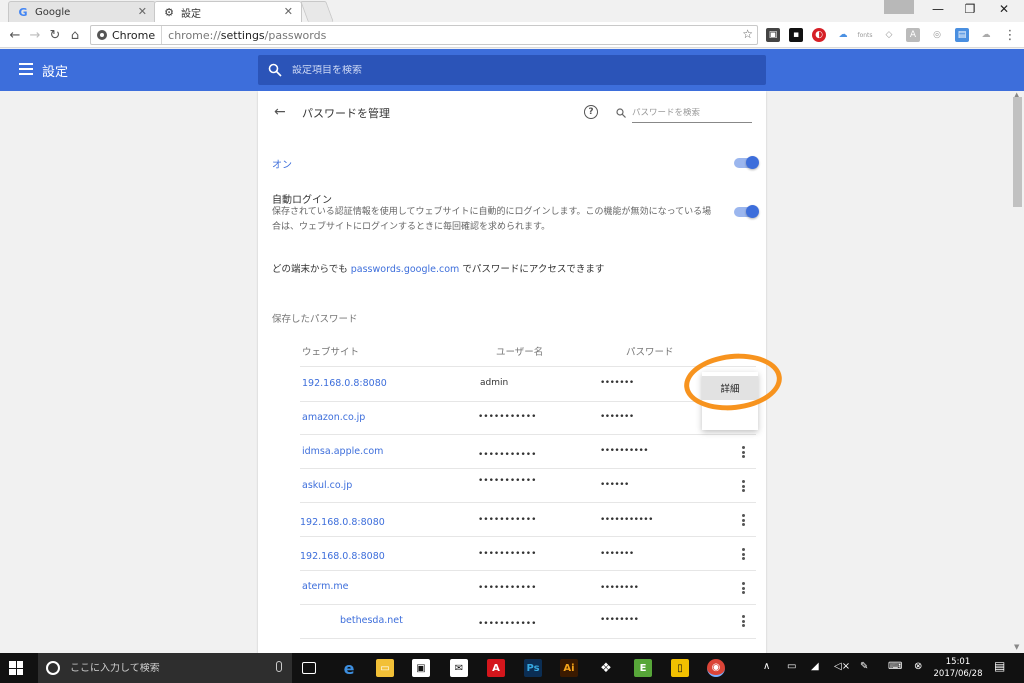 The height and width of the screenshot is (683, 1024). Describe the element at coordinates (325, 586) in the screenshot. I see `row-site: aterm.me` at that location.